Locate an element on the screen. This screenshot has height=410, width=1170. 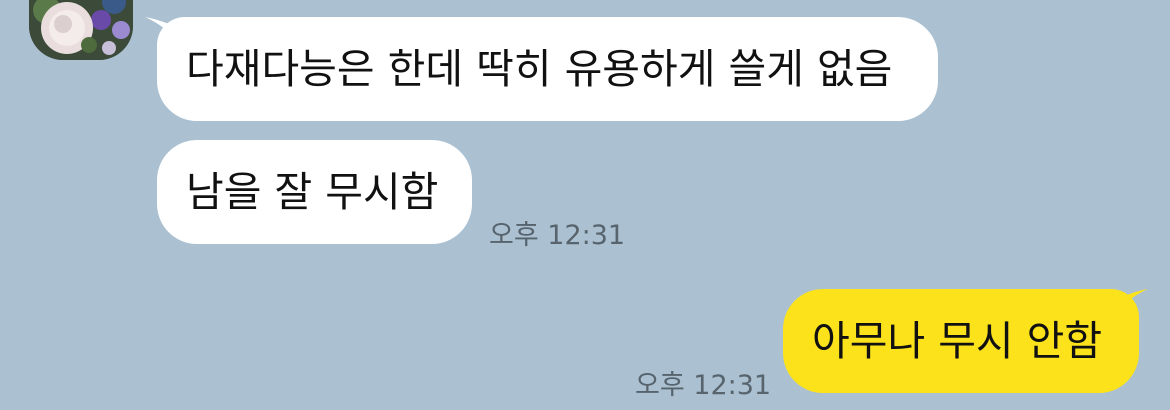
received-message-bubble: 남을 잘 무시함 is located at coordinates (314, 192).